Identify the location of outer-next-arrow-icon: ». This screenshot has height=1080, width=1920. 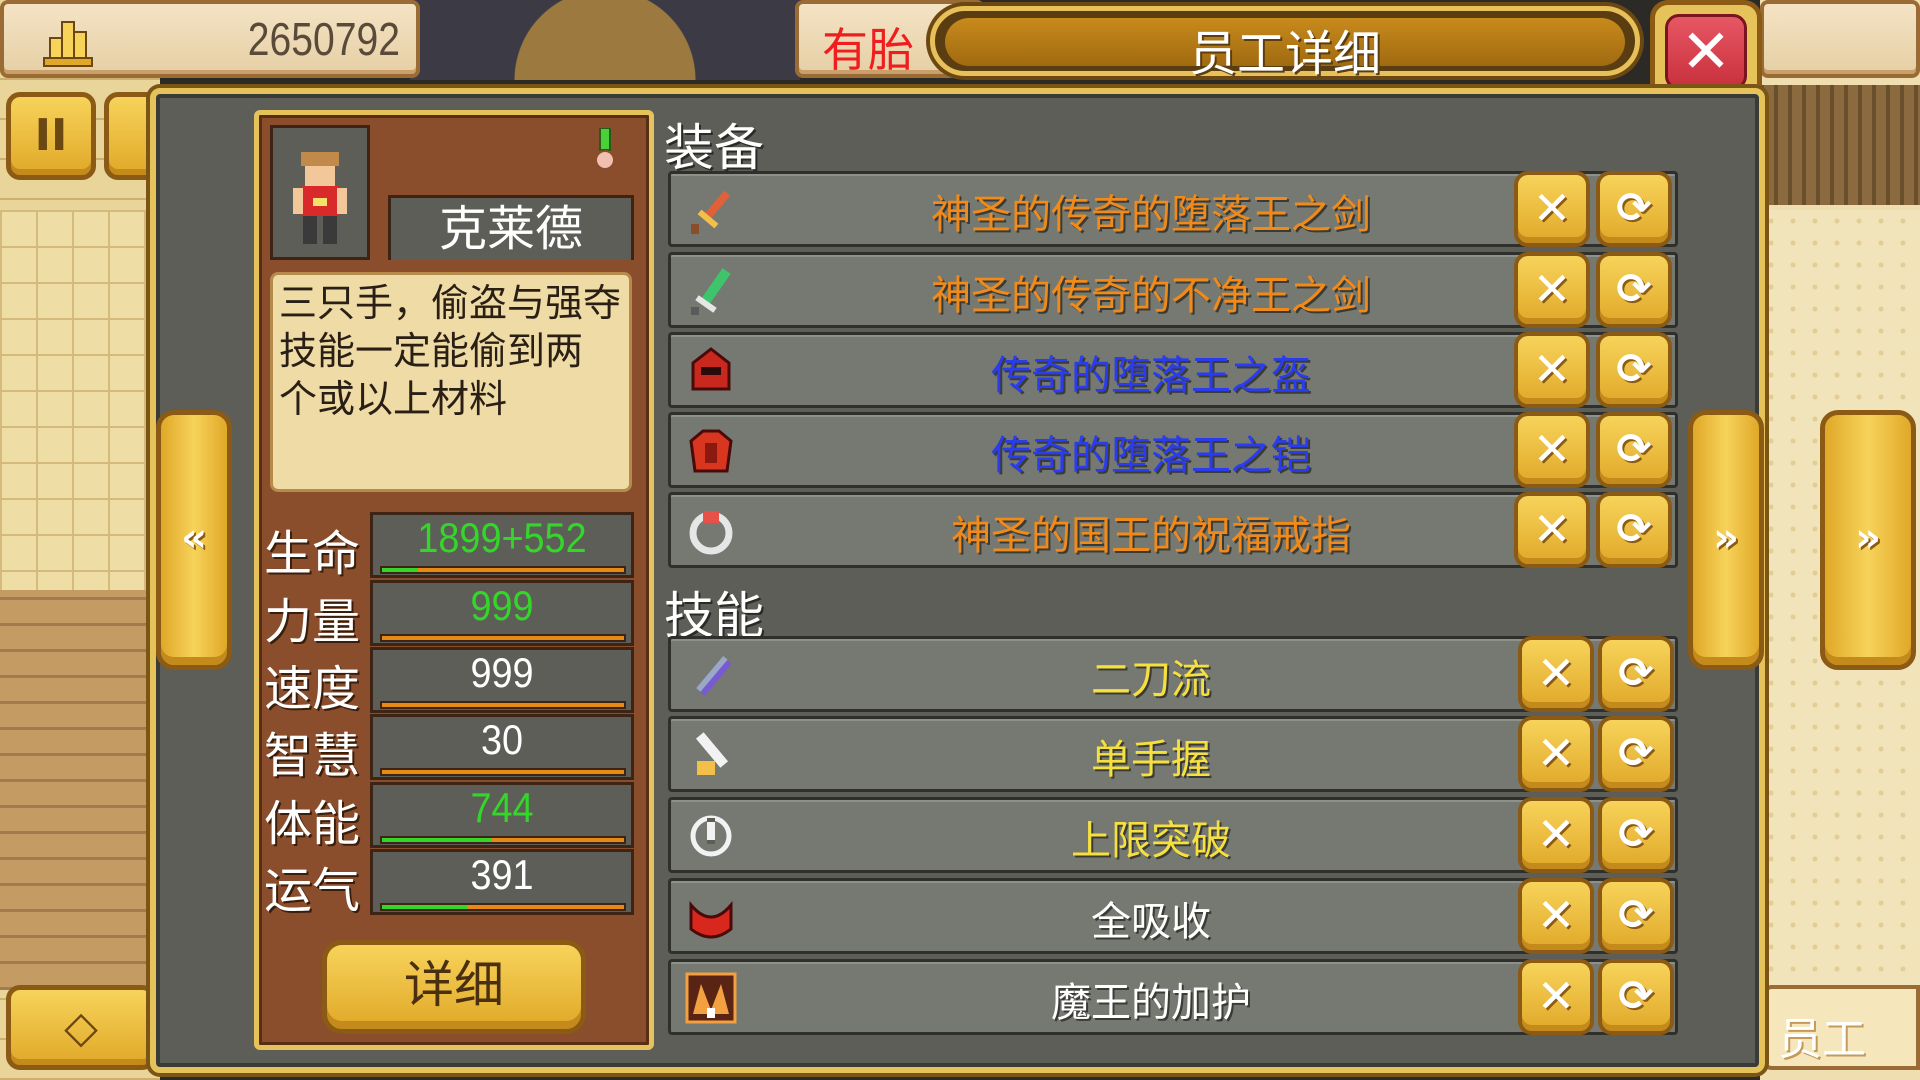
(1868, 538).